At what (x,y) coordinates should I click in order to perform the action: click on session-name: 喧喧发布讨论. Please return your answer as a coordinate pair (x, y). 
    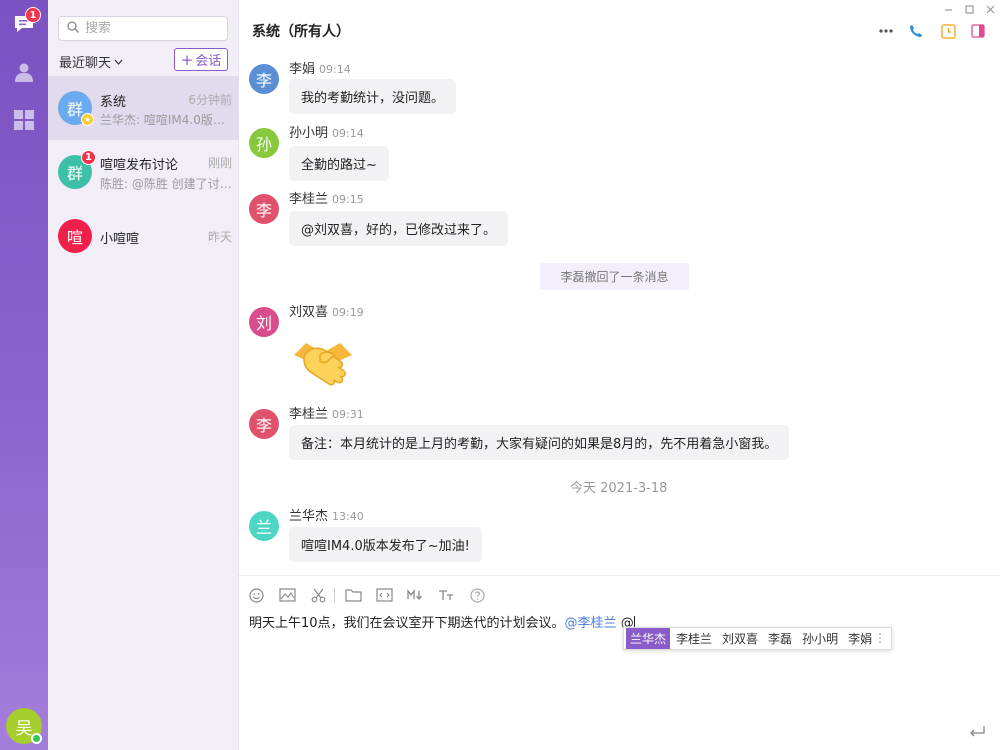
    Looking at the image, I should click on (139, 165).